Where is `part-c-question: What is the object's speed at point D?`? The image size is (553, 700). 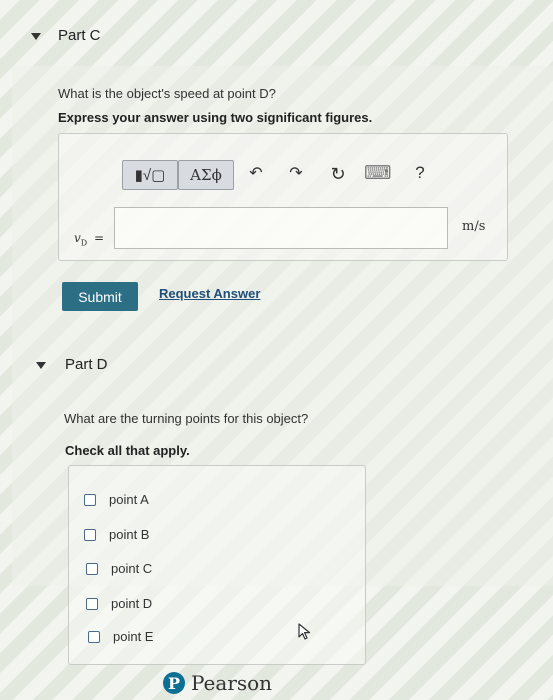
part-c-question: What is the object's speed at point D? is located at coordinates (167, 93).